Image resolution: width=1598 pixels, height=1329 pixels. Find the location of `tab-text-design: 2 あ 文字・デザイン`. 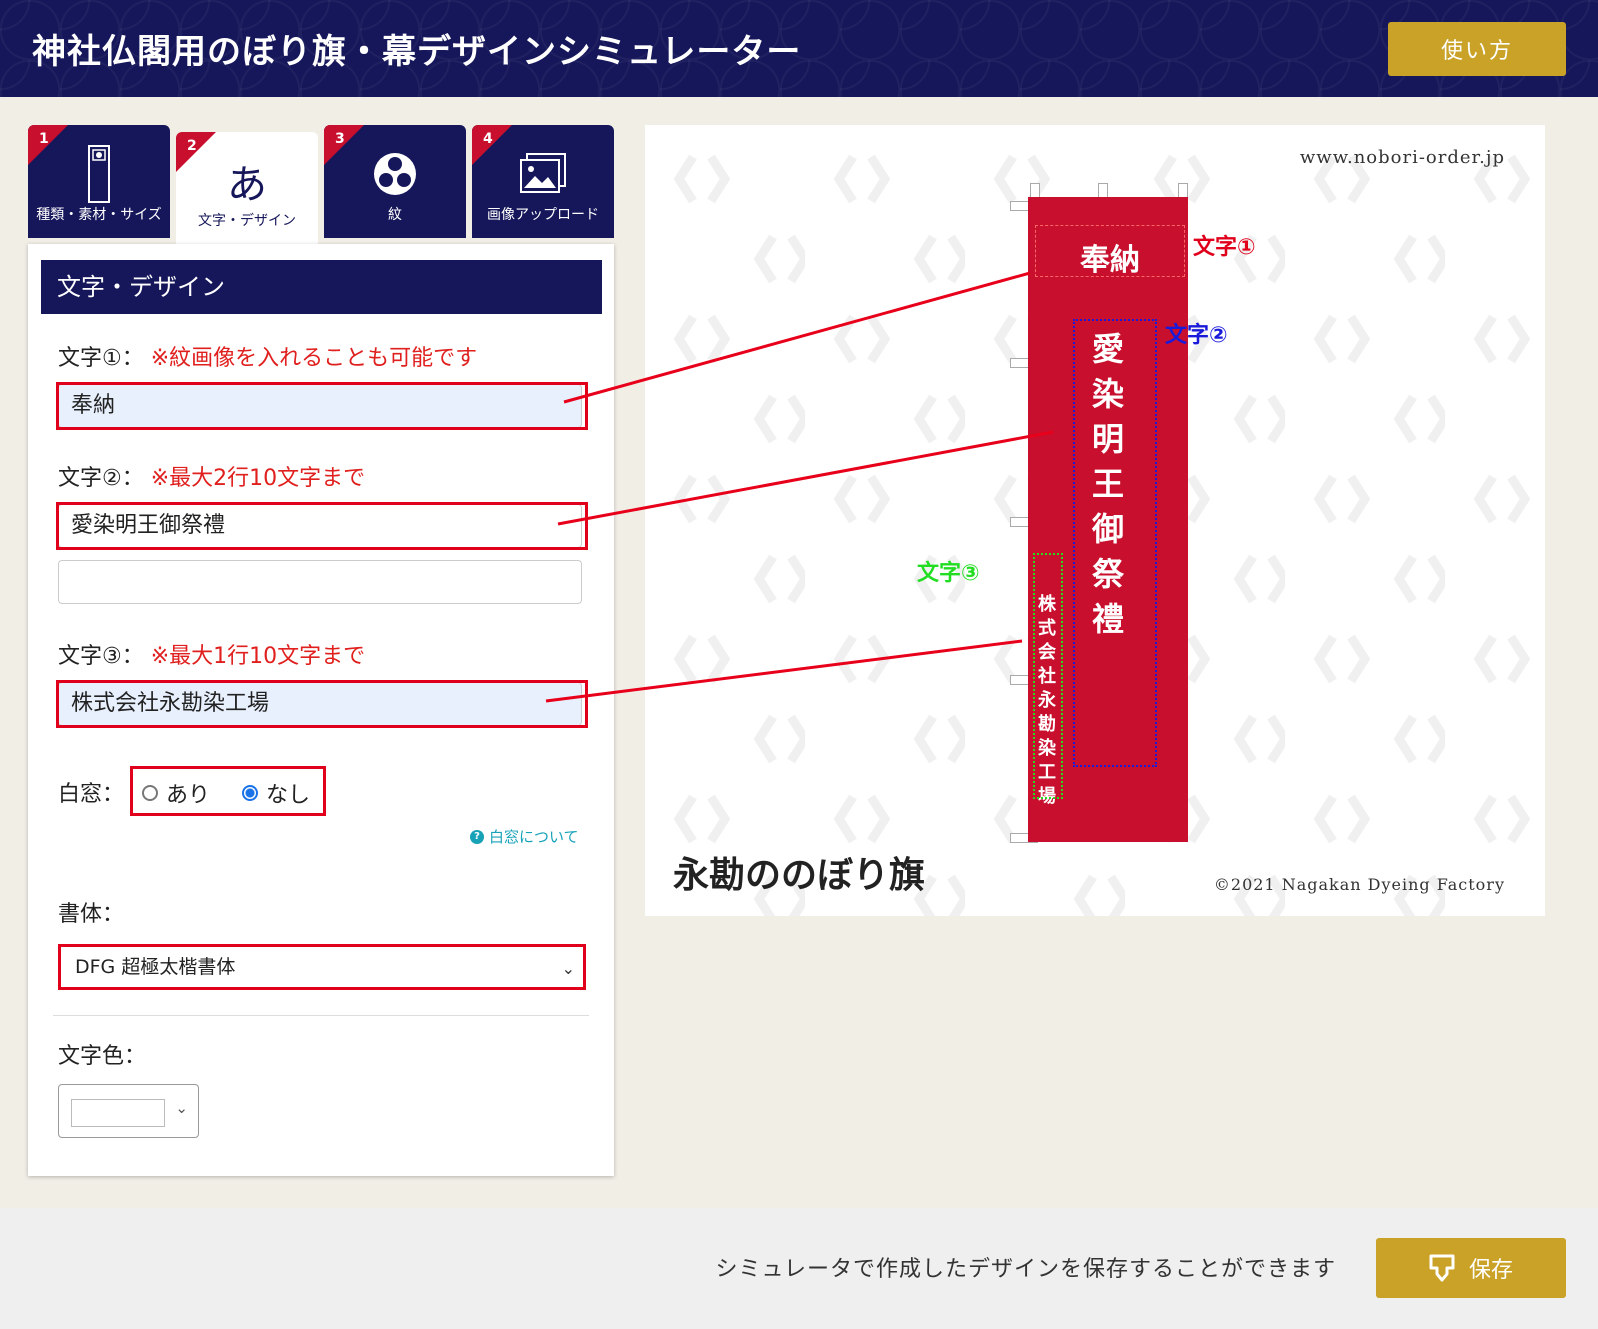

tab-text-design: 2 あ 文字・デザイン is located at coordinates (247, 188).